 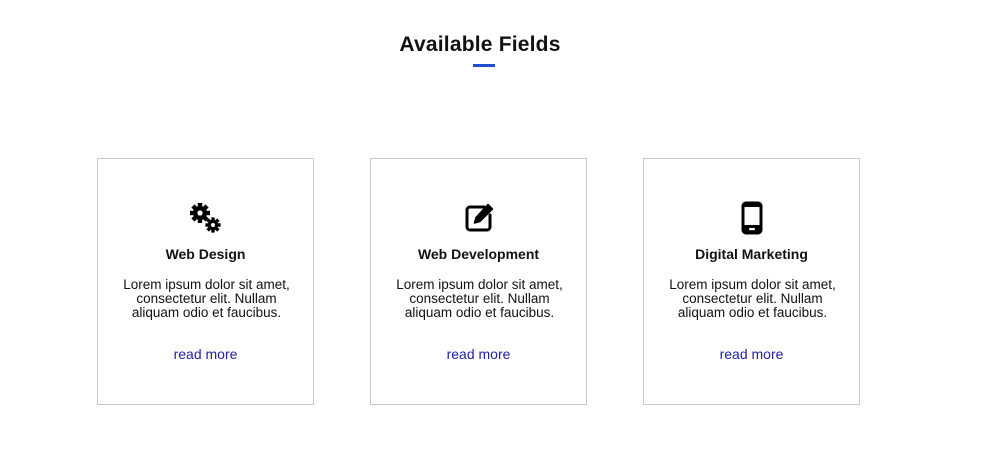 I want to click on edit-icon, so click(x=479, y=217).